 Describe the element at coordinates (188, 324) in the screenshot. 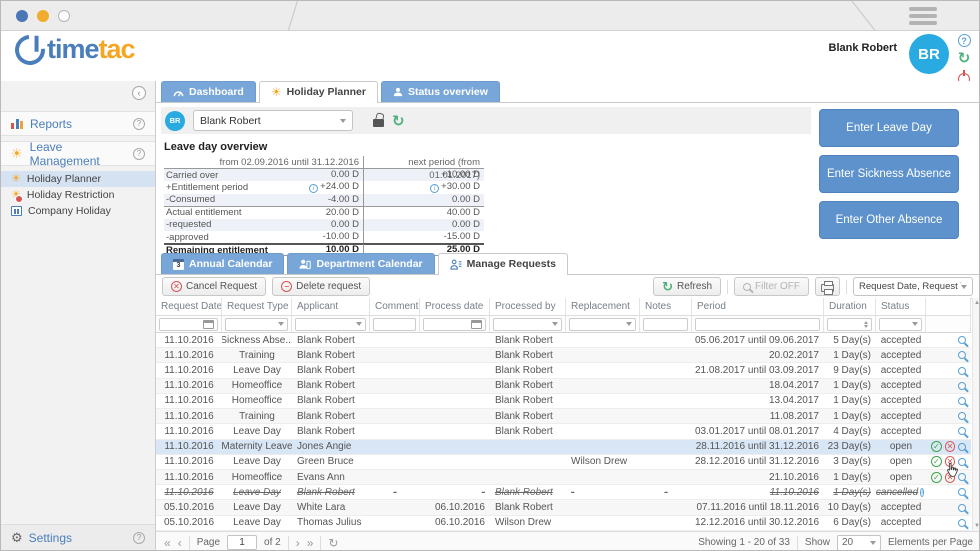

I see `filter-date-input` at that location.